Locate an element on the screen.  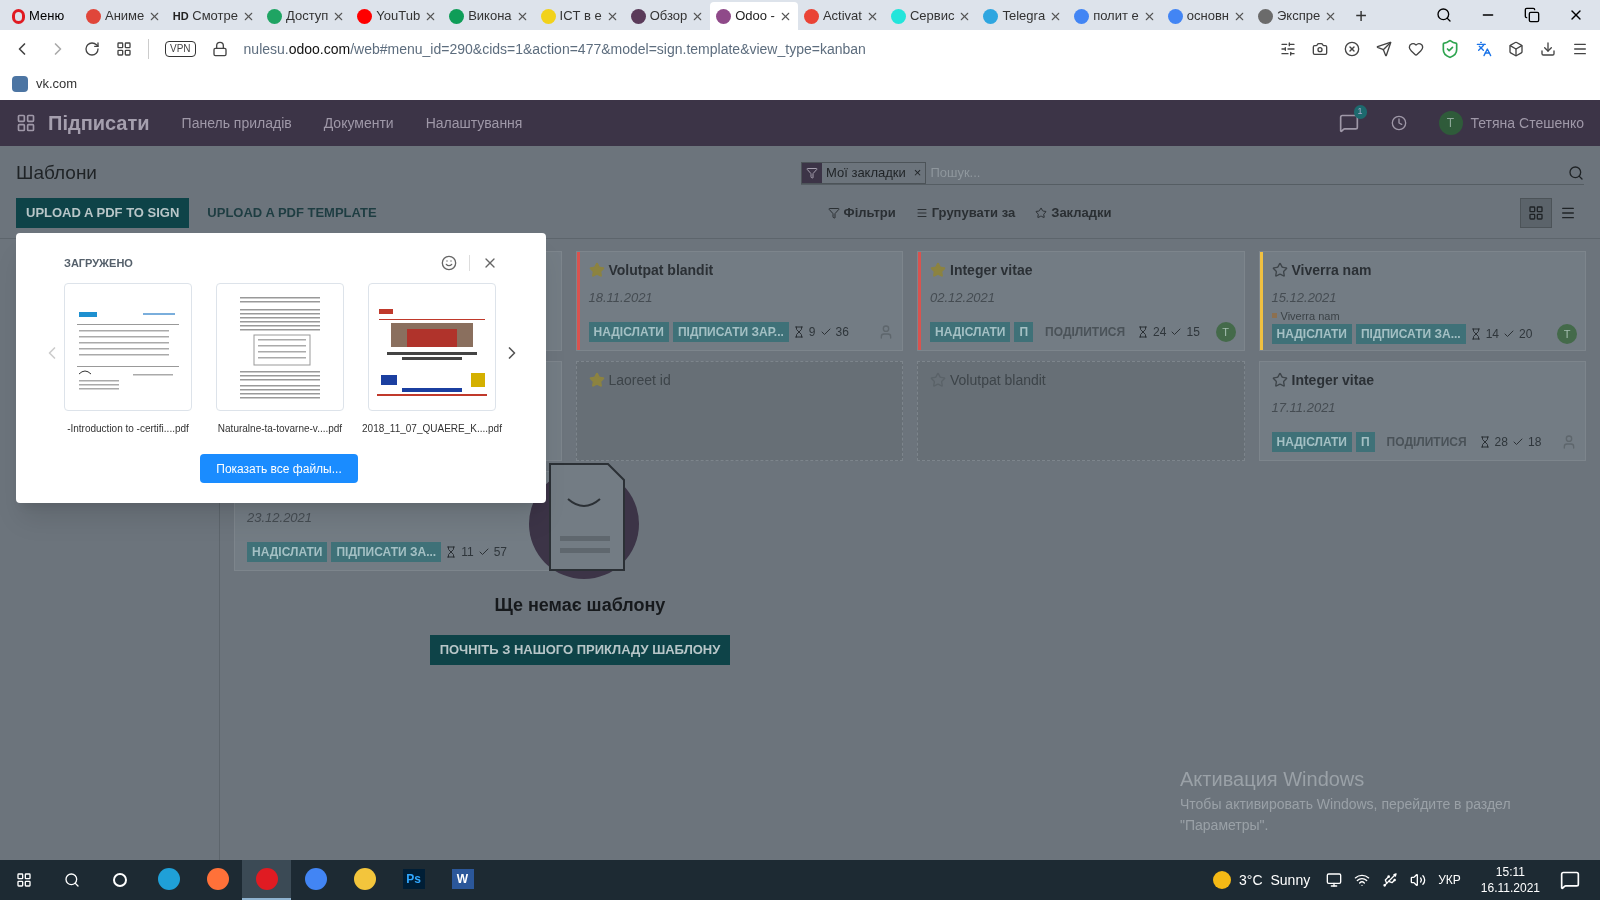
kanban-view-button is located at coordinates (1536, 213).